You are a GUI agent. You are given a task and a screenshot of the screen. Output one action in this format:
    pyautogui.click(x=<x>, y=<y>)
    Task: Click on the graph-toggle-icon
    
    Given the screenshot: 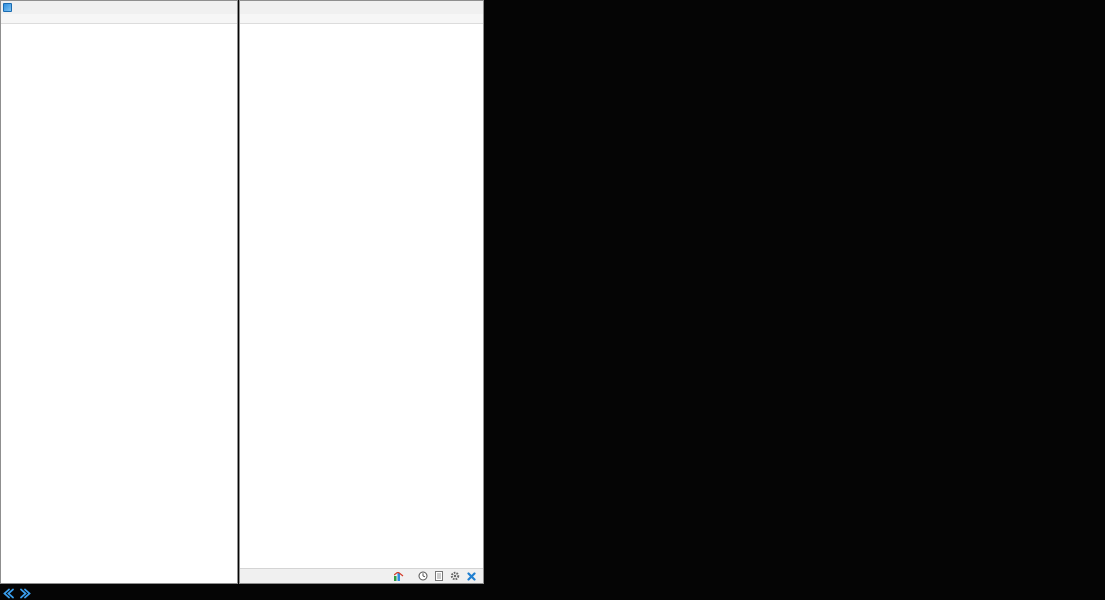 What is the action you would take?
    pyautogui.click(x=399, y=576)
    